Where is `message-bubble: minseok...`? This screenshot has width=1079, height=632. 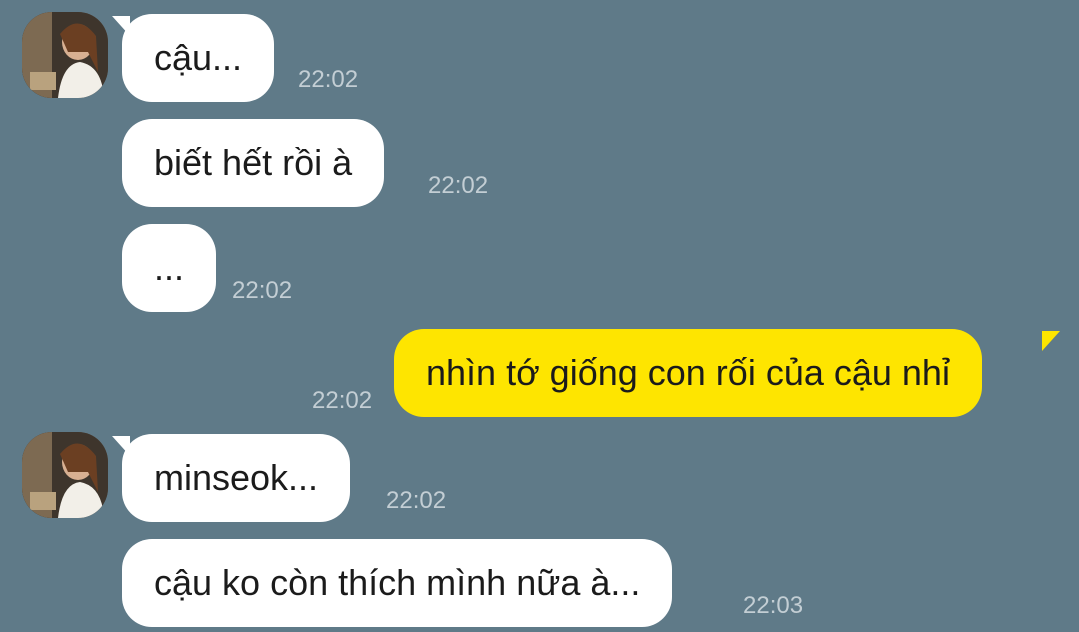
message-bubble: minseok... is located at coordinates (236, 478).